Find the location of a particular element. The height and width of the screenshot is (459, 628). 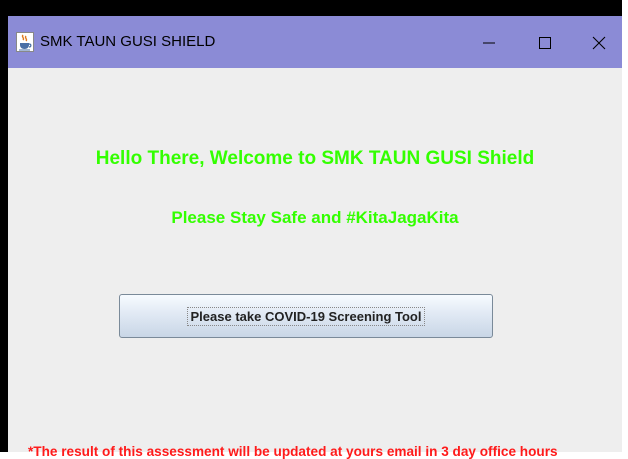

close-button is located at coordinates (599, 43).